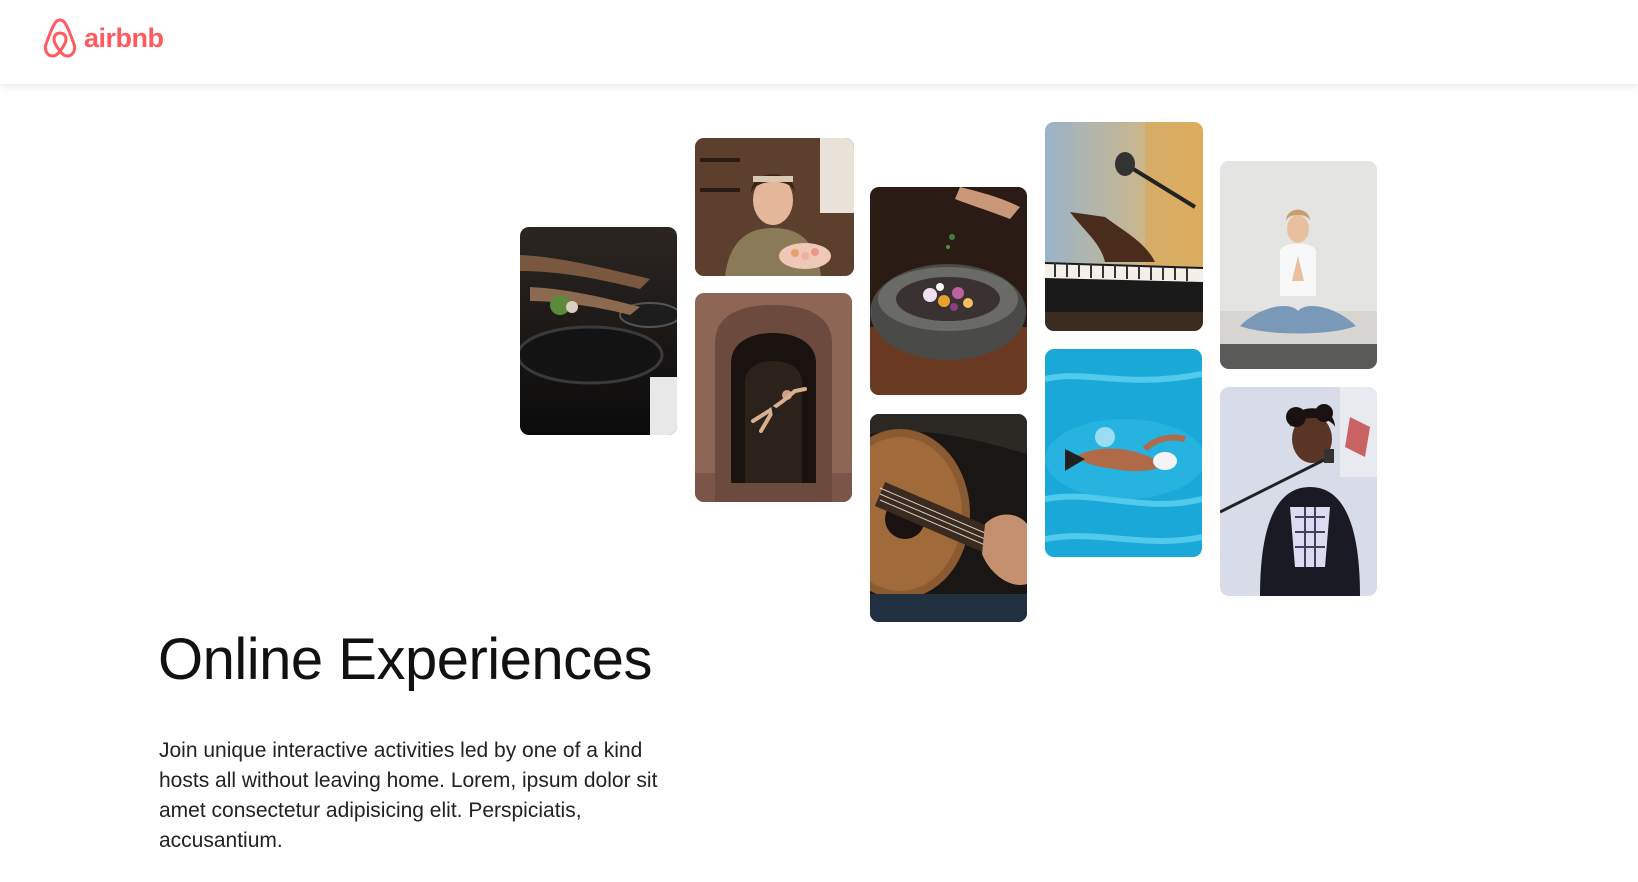  Describe the element at coordinates (1123, 453) in the screenshot. I see `photo-swimmer` at that location.